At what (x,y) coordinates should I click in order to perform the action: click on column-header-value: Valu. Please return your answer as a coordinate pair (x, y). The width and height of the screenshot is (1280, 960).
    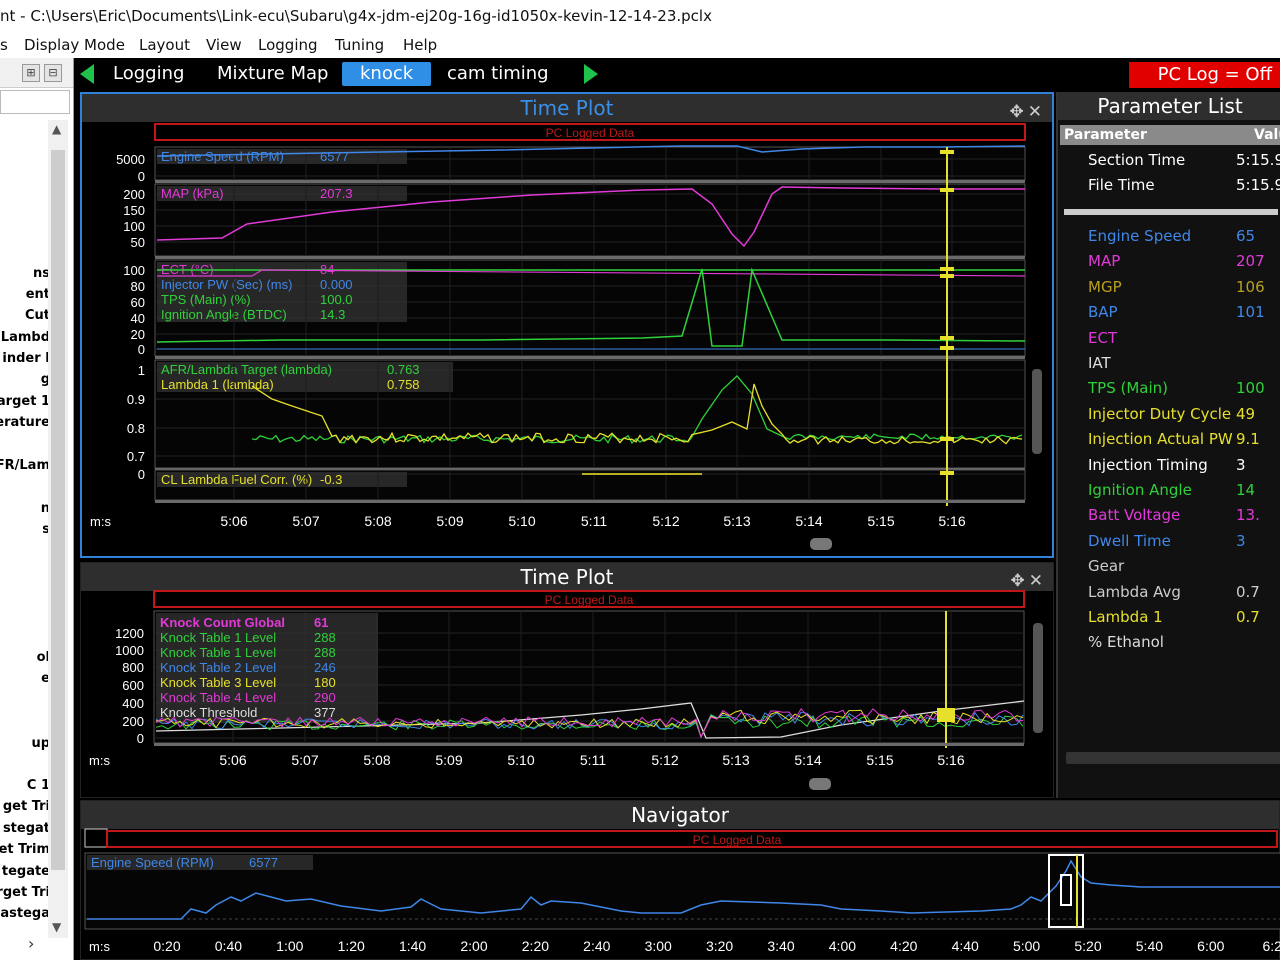
    Looking at the image, I should click on (1267, 135).